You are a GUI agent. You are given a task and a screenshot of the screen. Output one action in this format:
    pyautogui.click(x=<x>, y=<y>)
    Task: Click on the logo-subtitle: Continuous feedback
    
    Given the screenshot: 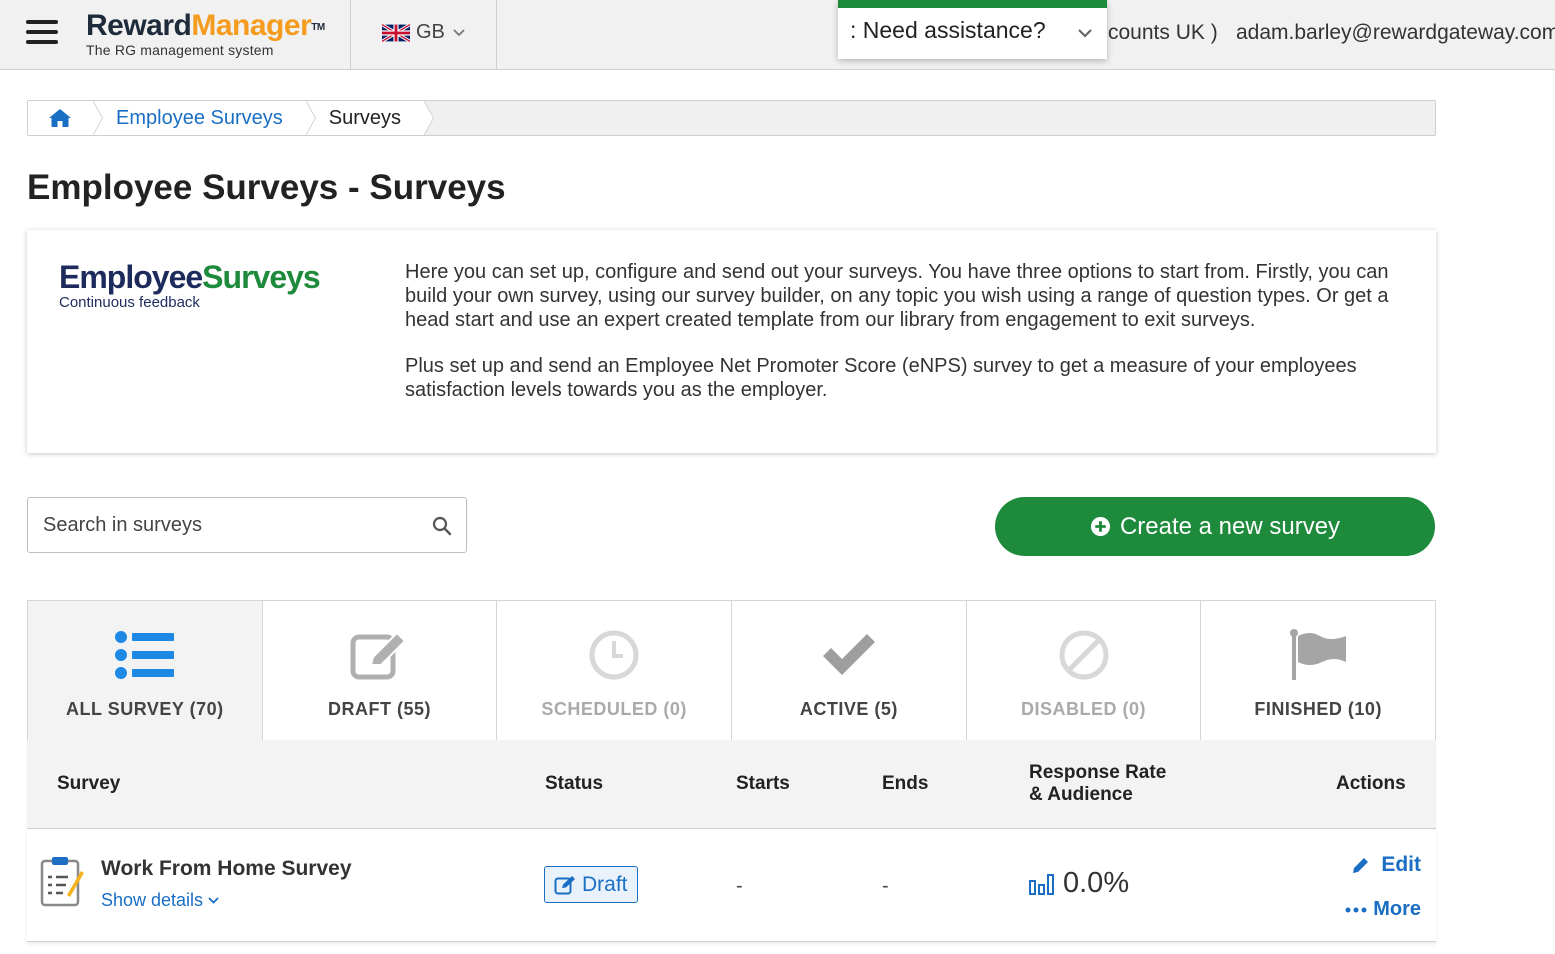 What is the action you would take?
    pyautogui.click(x=129, y=302)
    